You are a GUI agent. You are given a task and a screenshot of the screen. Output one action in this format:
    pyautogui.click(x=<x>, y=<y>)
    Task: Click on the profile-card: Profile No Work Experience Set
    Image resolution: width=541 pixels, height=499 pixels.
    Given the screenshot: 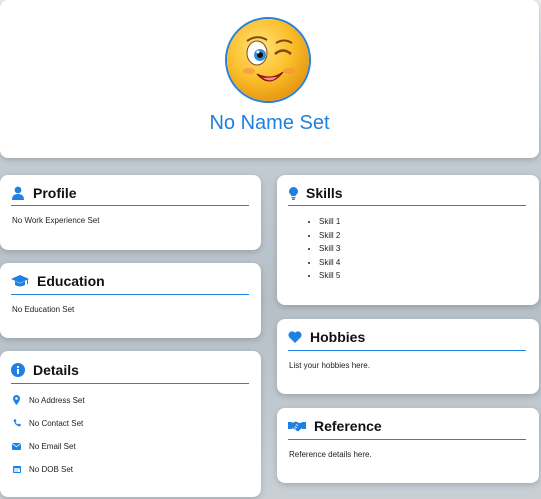 What is the action you would take?
    pyautogui.click(x=130, y=212)
    